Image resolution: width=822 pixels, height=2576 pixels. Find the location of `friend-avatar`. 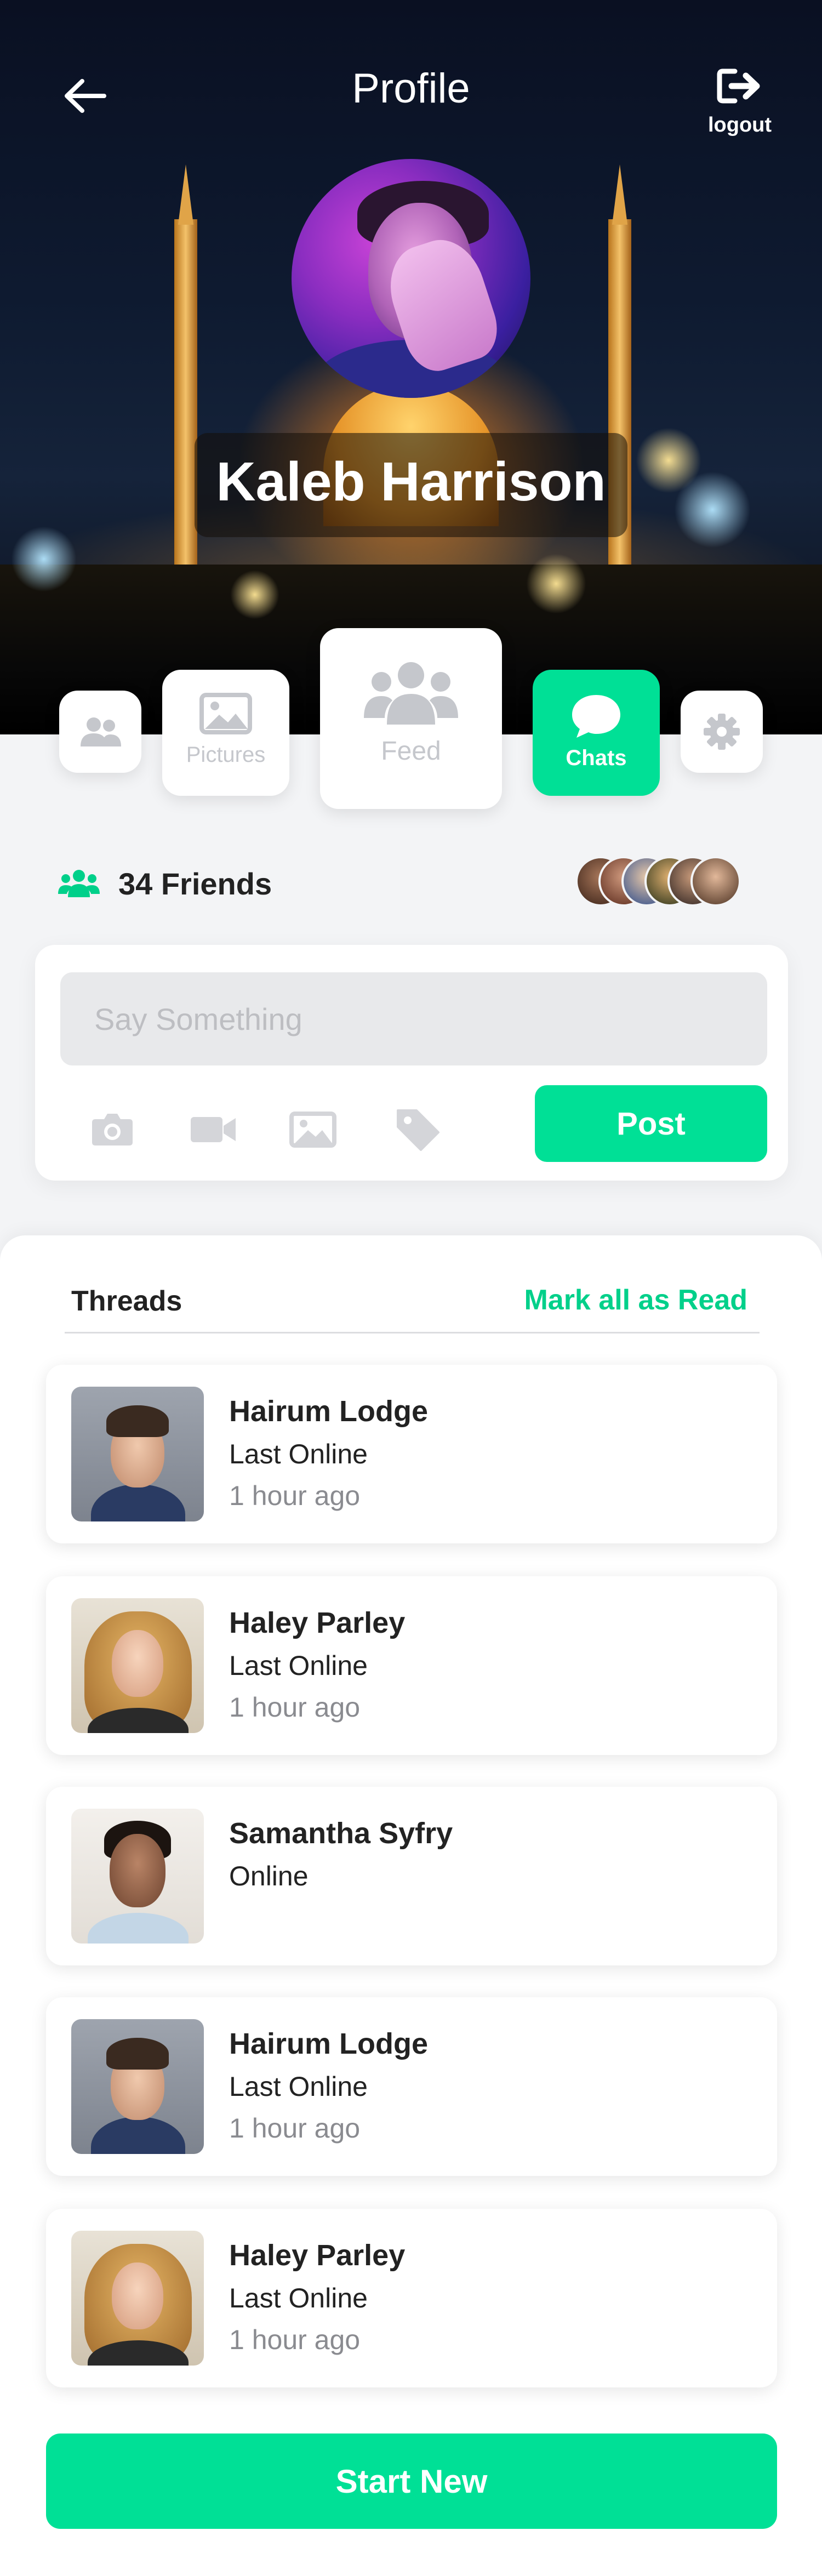

friend-avatar is located at coordinates (716, 881).